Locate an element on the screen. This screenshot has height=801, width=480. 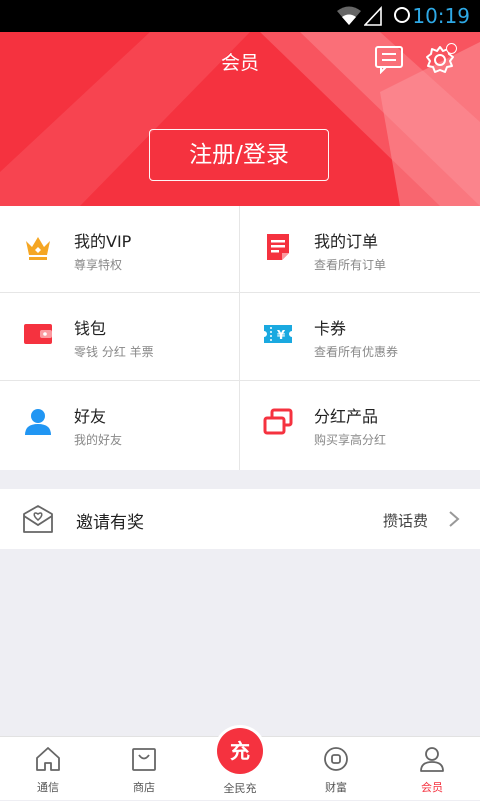
tab-shop: 商店 is located at coordinates (144, 769).